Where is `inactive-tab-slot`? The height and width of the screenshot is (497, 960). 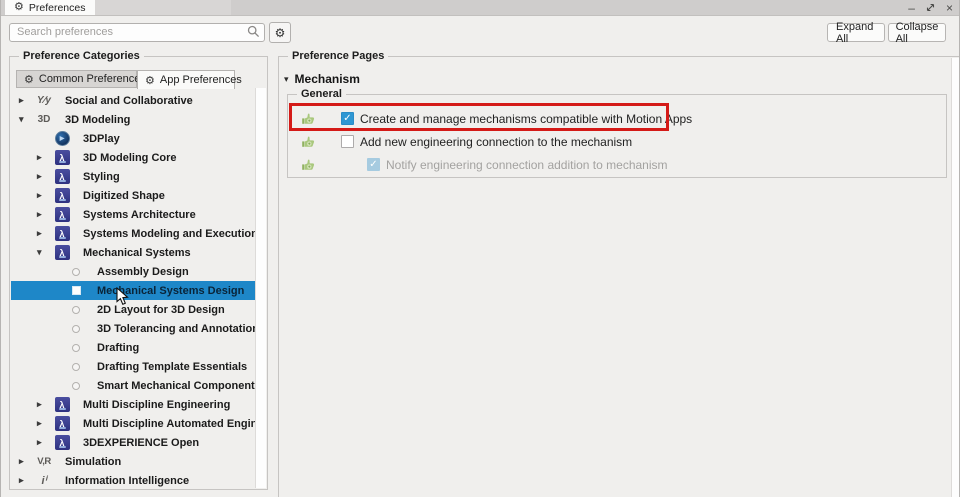 inactive-tab-slot is located at coordinates (161, 7).